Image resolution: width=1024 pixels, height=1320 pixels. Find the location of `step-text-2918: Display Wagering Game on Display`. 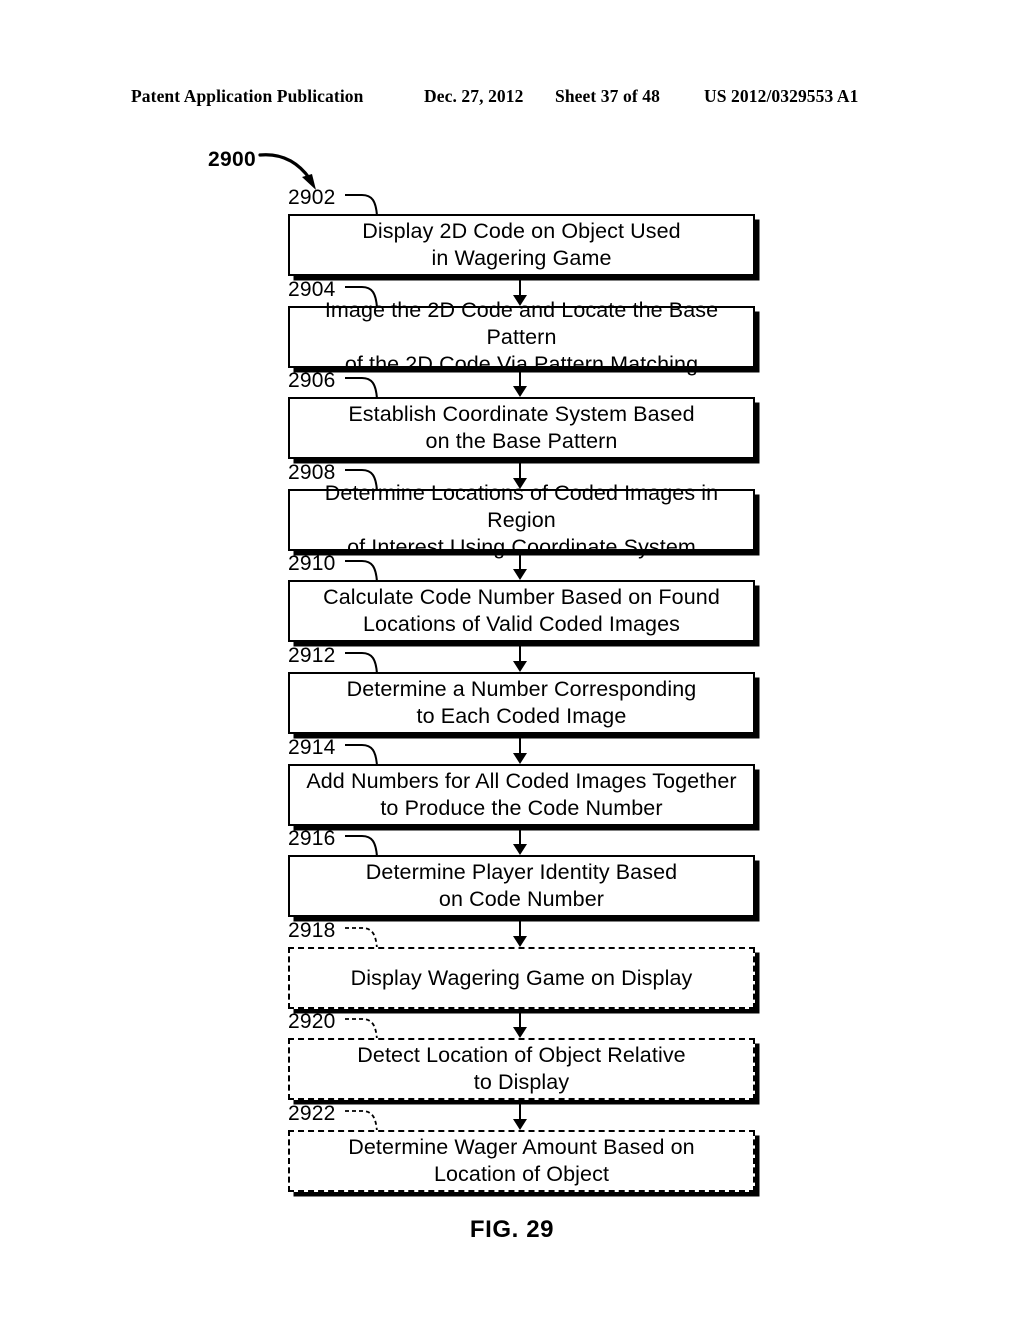

step-text-2918: Display Wagering Game on Display is located at coordinates (521, 977).